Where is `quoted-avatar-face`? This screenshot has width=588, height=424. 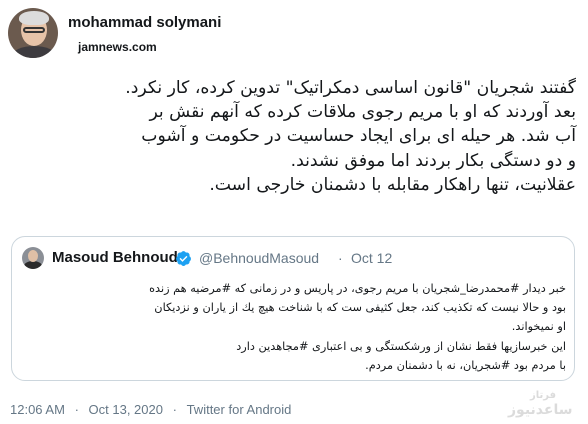
quoted-avatar-face is located at coordinates (33, 256).